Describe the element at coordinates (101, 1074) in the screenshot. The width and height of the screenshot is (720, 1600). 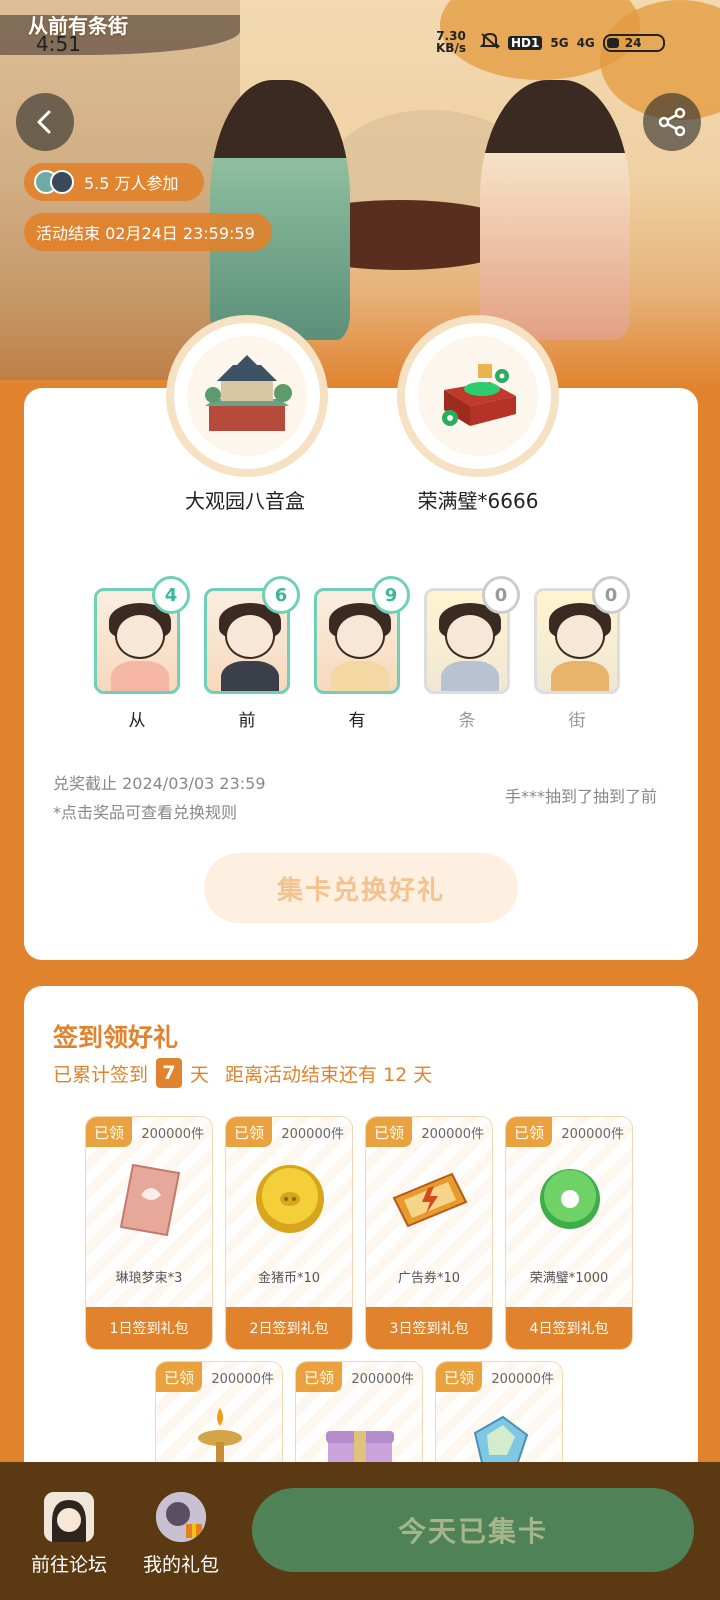
I see `accum-prefix: 已累计签到` at that location.